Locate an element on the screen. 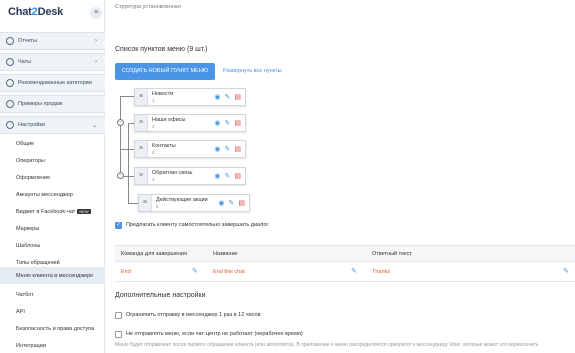  no-send-offhours-checkbox is located at coordinates (118, 334).